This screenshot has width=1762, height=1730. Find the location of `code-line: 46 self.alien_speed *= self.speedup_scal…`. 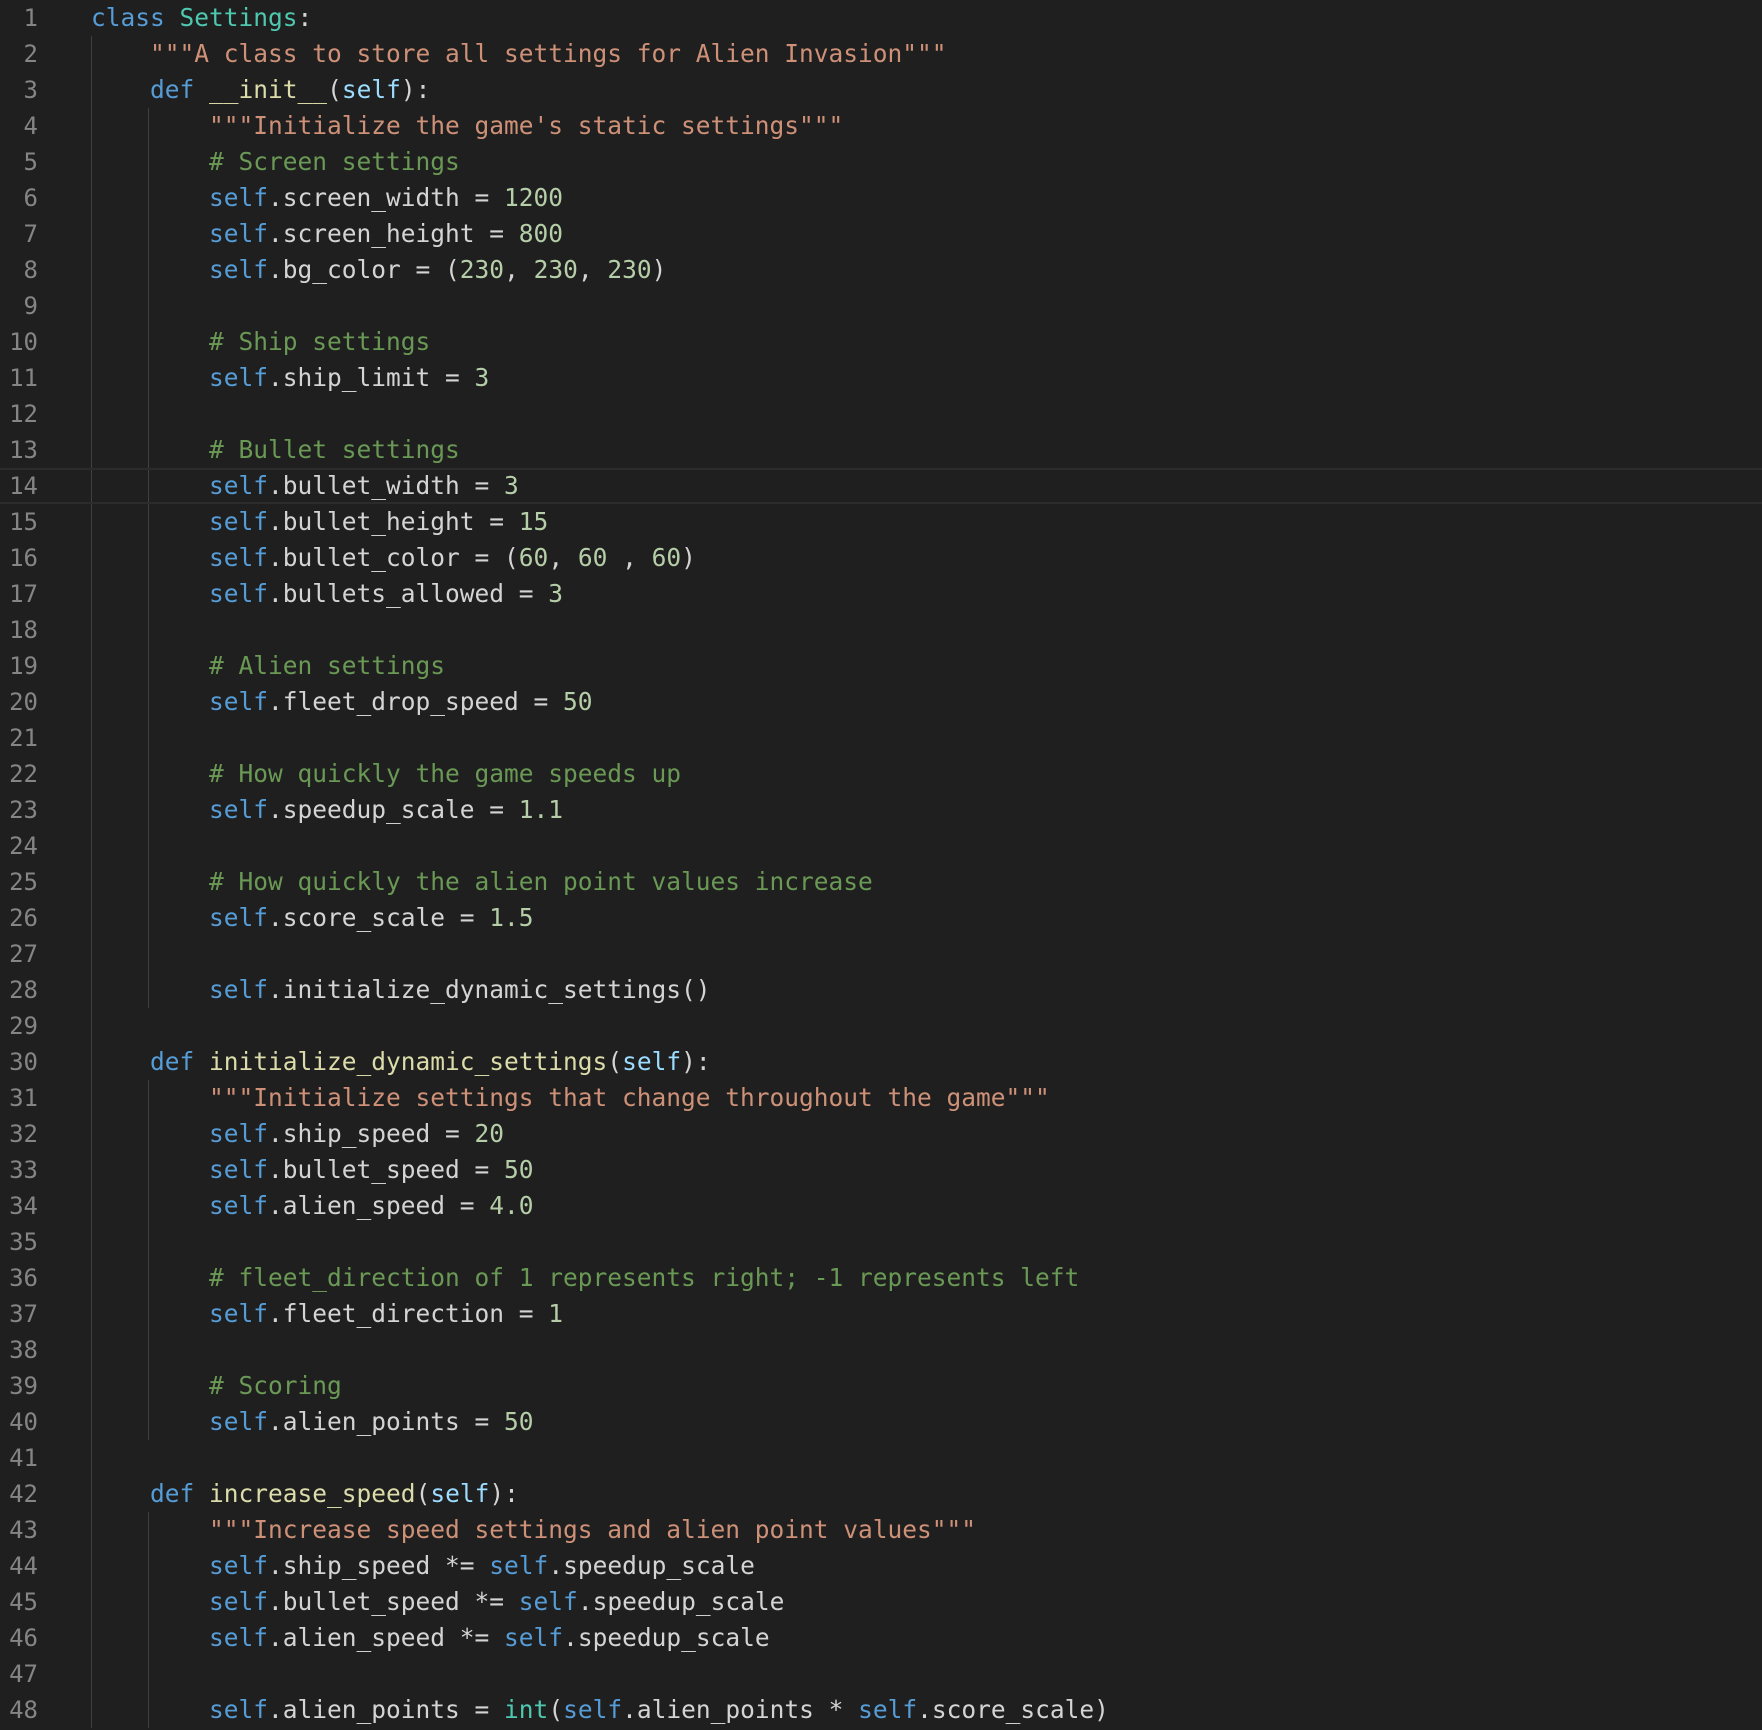

code-line: 46 self.alien_speed *= self.speedup_scal… is located at coordinates (881, 1638).